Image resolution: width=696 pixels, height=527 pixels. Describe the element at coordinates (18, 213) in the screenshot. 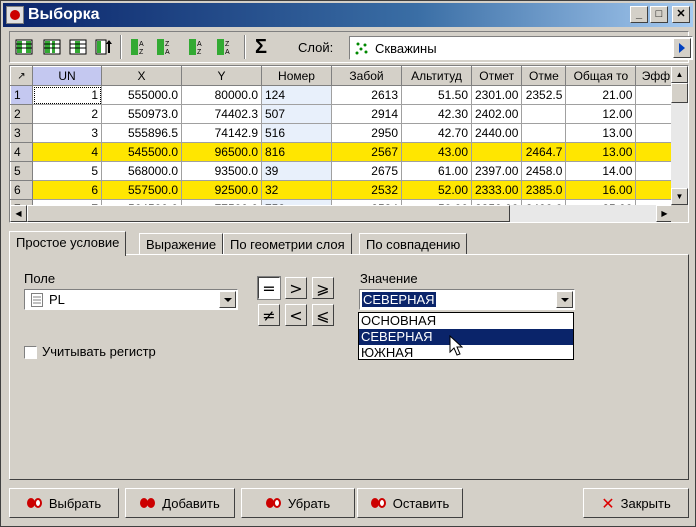

I see `scroll-left-icon: ◀` at that location.